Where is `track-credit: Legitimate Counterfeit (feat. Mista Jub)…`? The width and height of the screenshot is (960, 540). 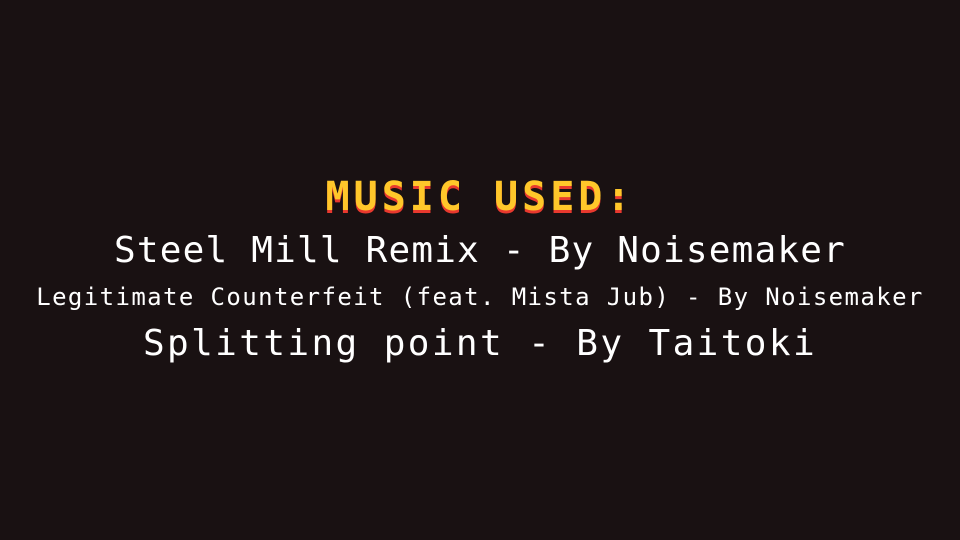 track-credit: Legitimate Counterfeit (feat. Mista Jub)… is located at coordinates (480, 297).